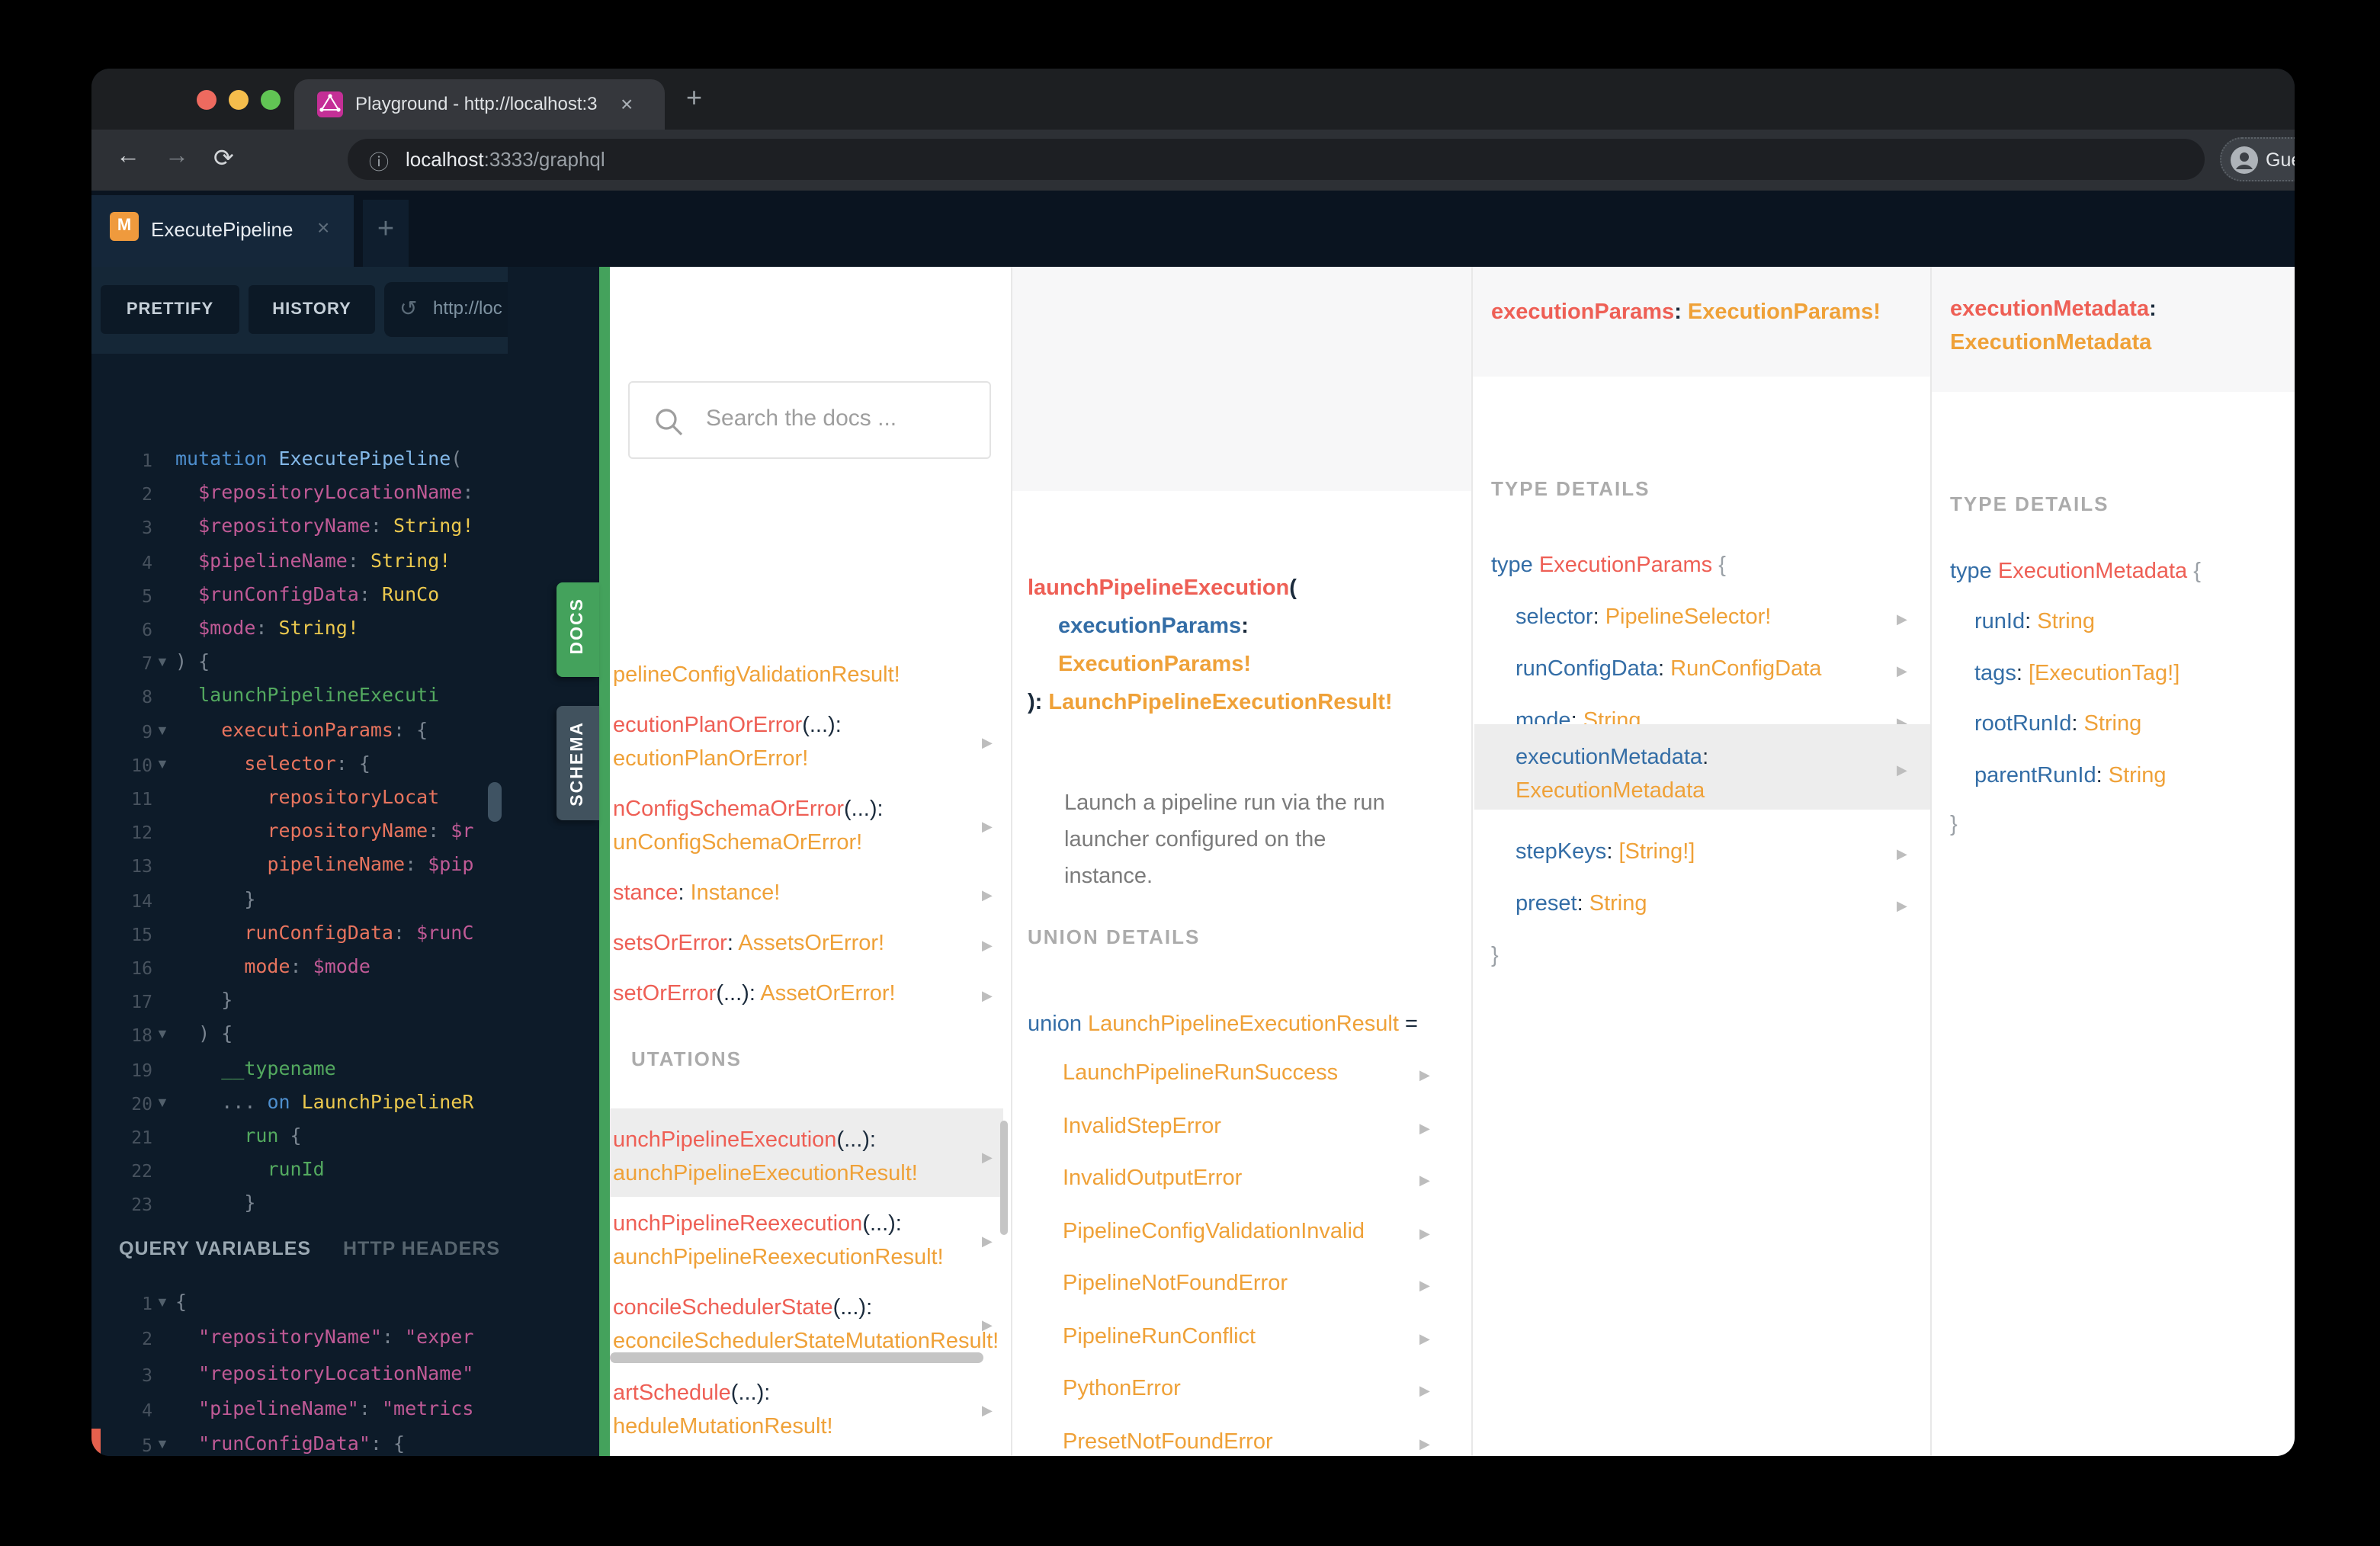 This screenshot has width=2380, height=1546. Describe the element at coordinates (691, 1393) in the screenshot. I see `docs-field-item: artSchedule(...):` at that location.